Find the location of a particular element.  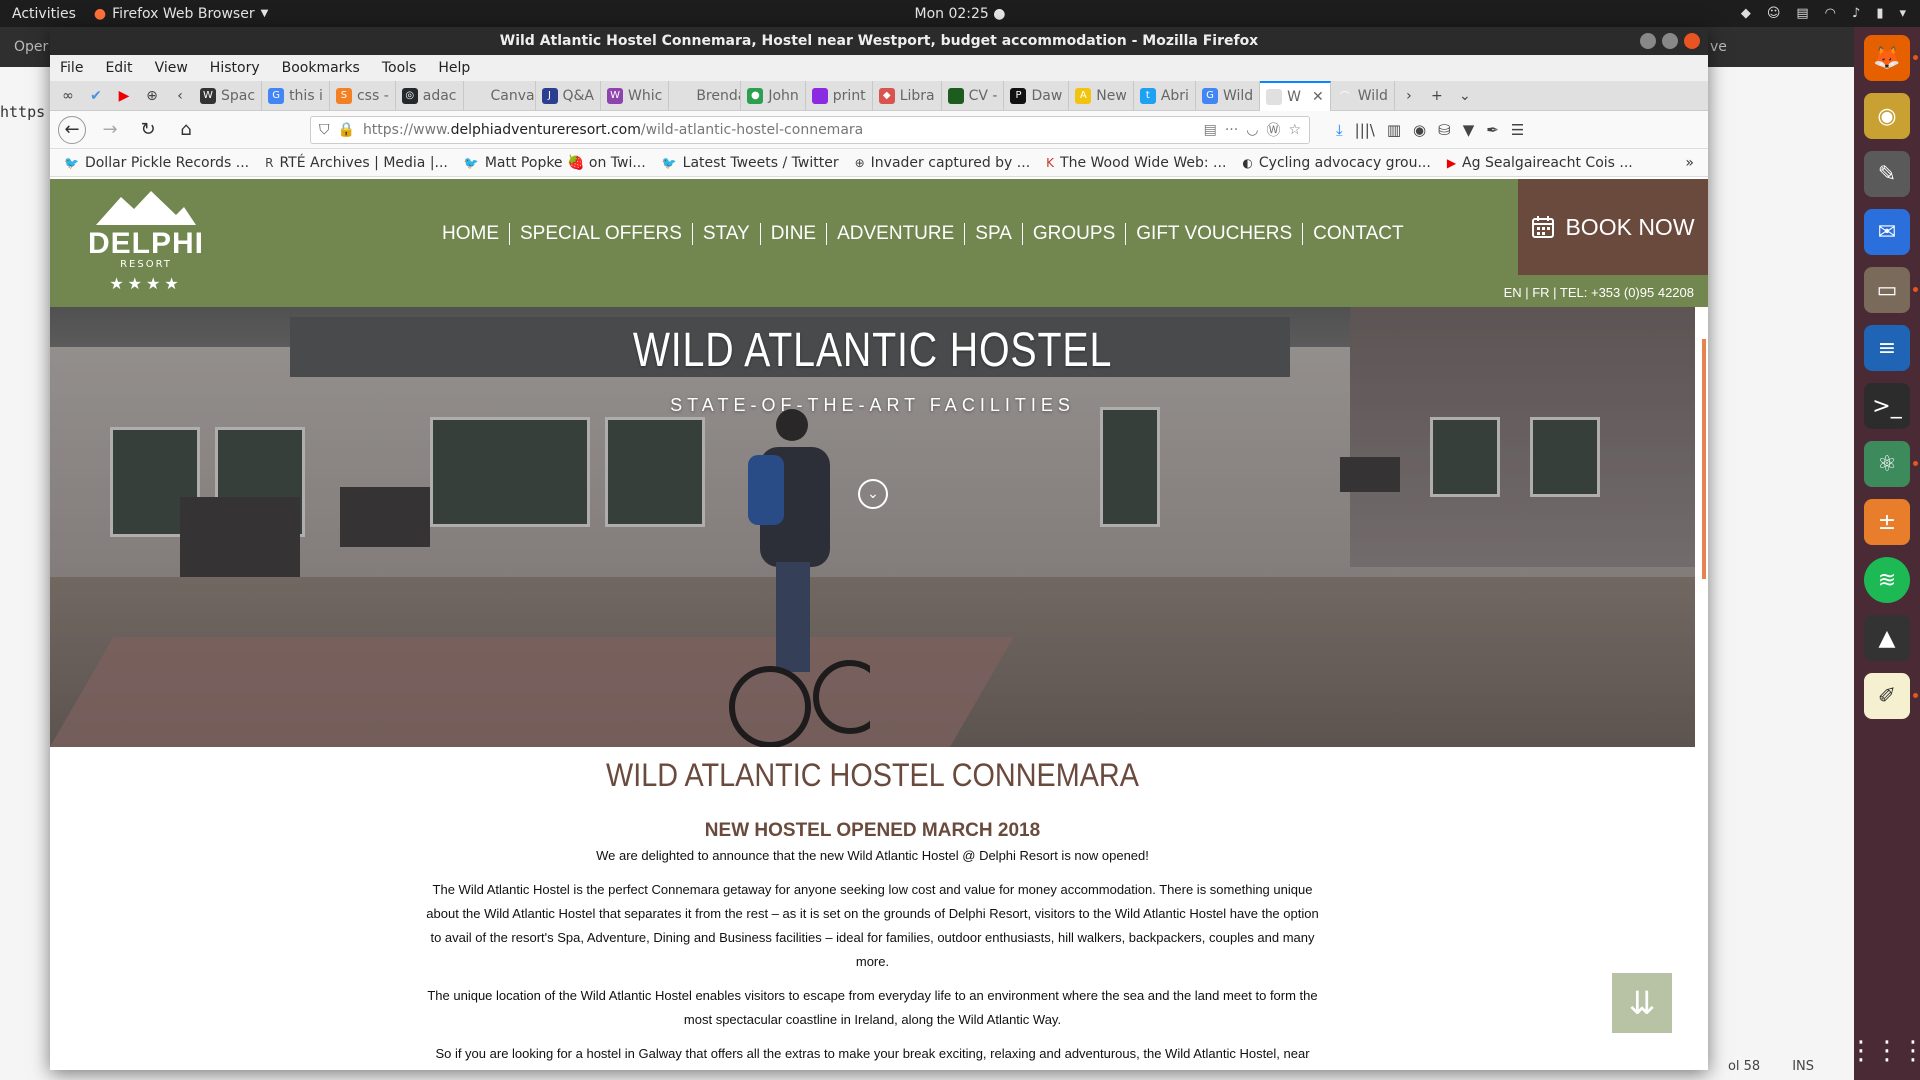

inkscape-icon: ▲ is located at coordinates (1887, 638).